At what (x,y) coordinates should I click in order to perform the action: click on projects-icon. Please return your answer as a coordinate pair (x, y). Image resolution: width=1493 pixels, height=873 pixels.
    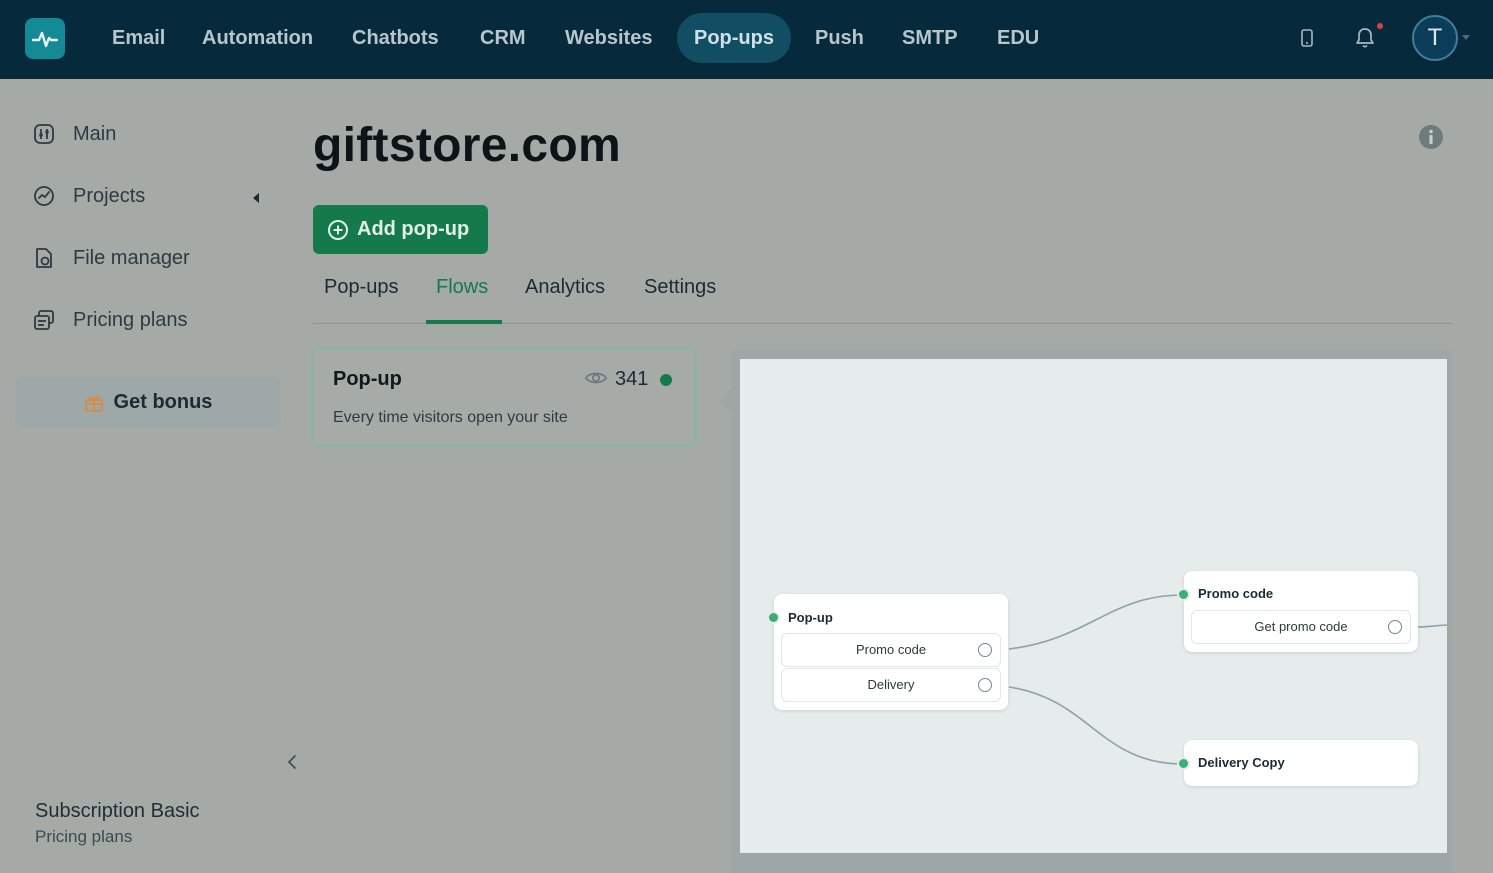
    Looking at the image, I should click on (44, 196).